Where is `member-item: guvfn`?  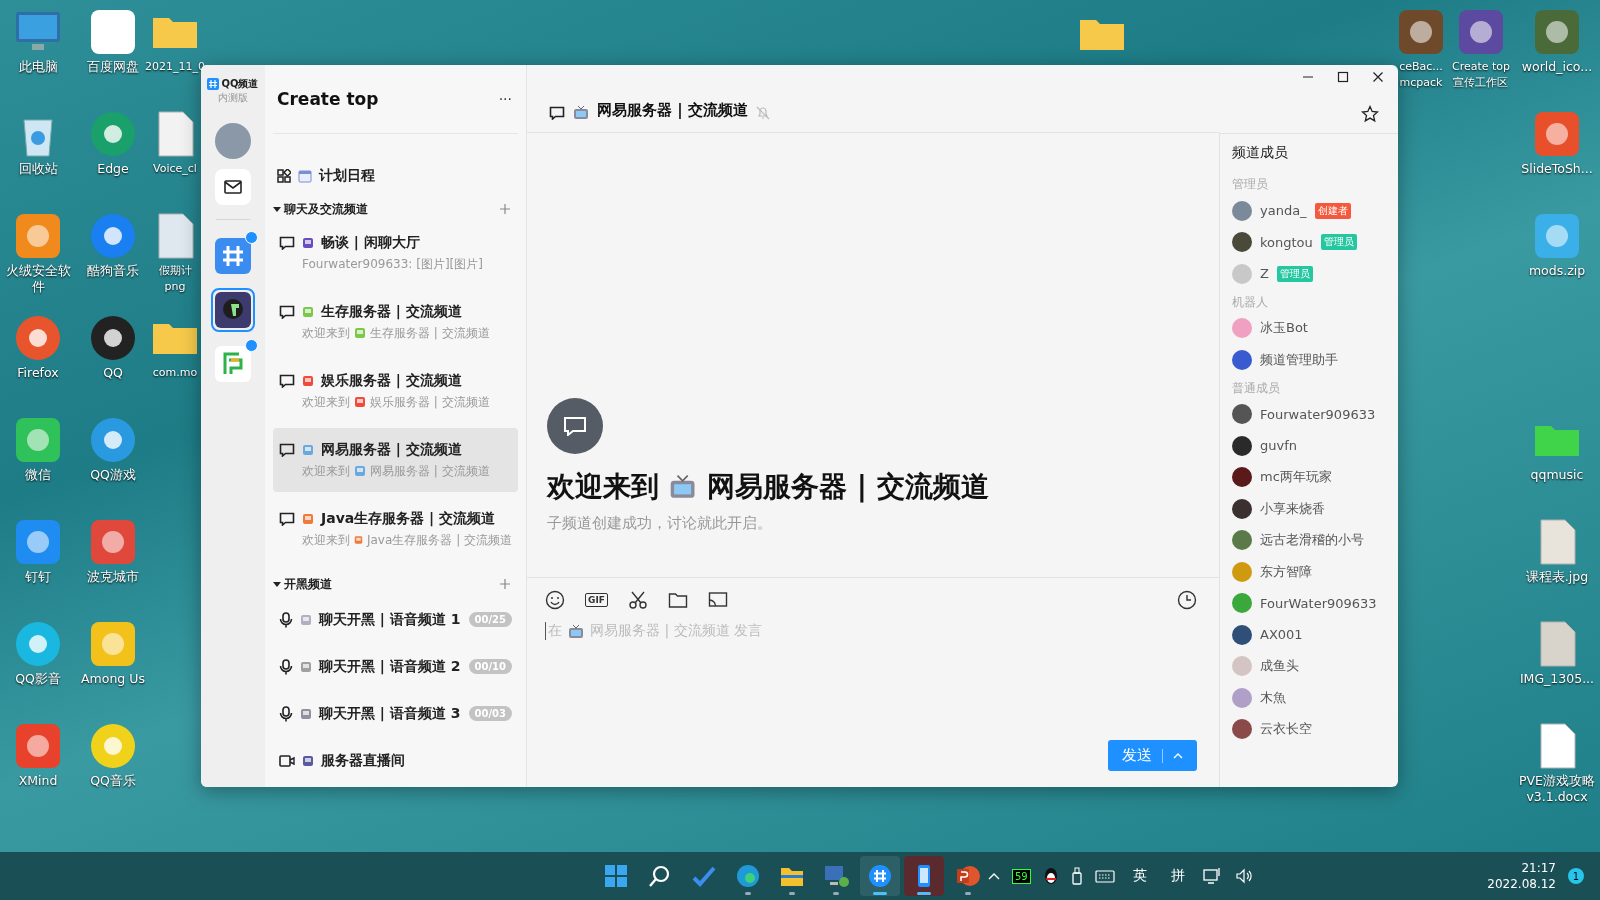 member-item: guvfn is located at coordinates (1315, 446).